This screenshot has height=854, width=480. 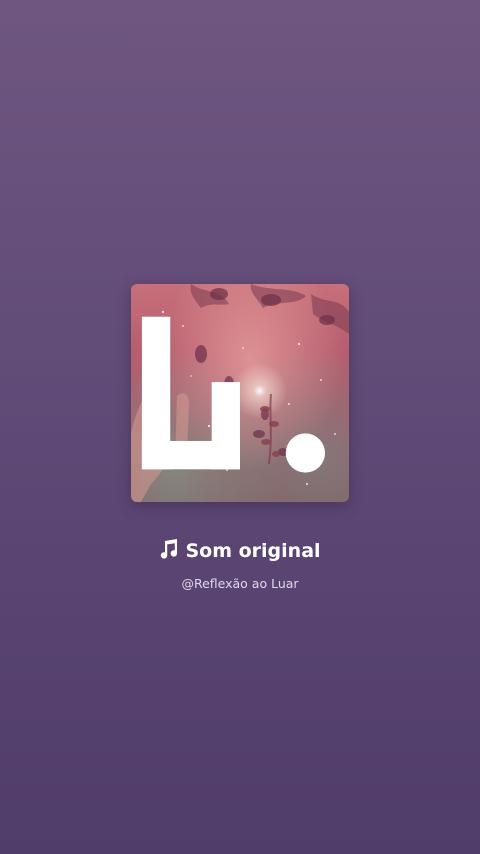 I want to click on sound-title: Som original, so click(x=253, y=551).